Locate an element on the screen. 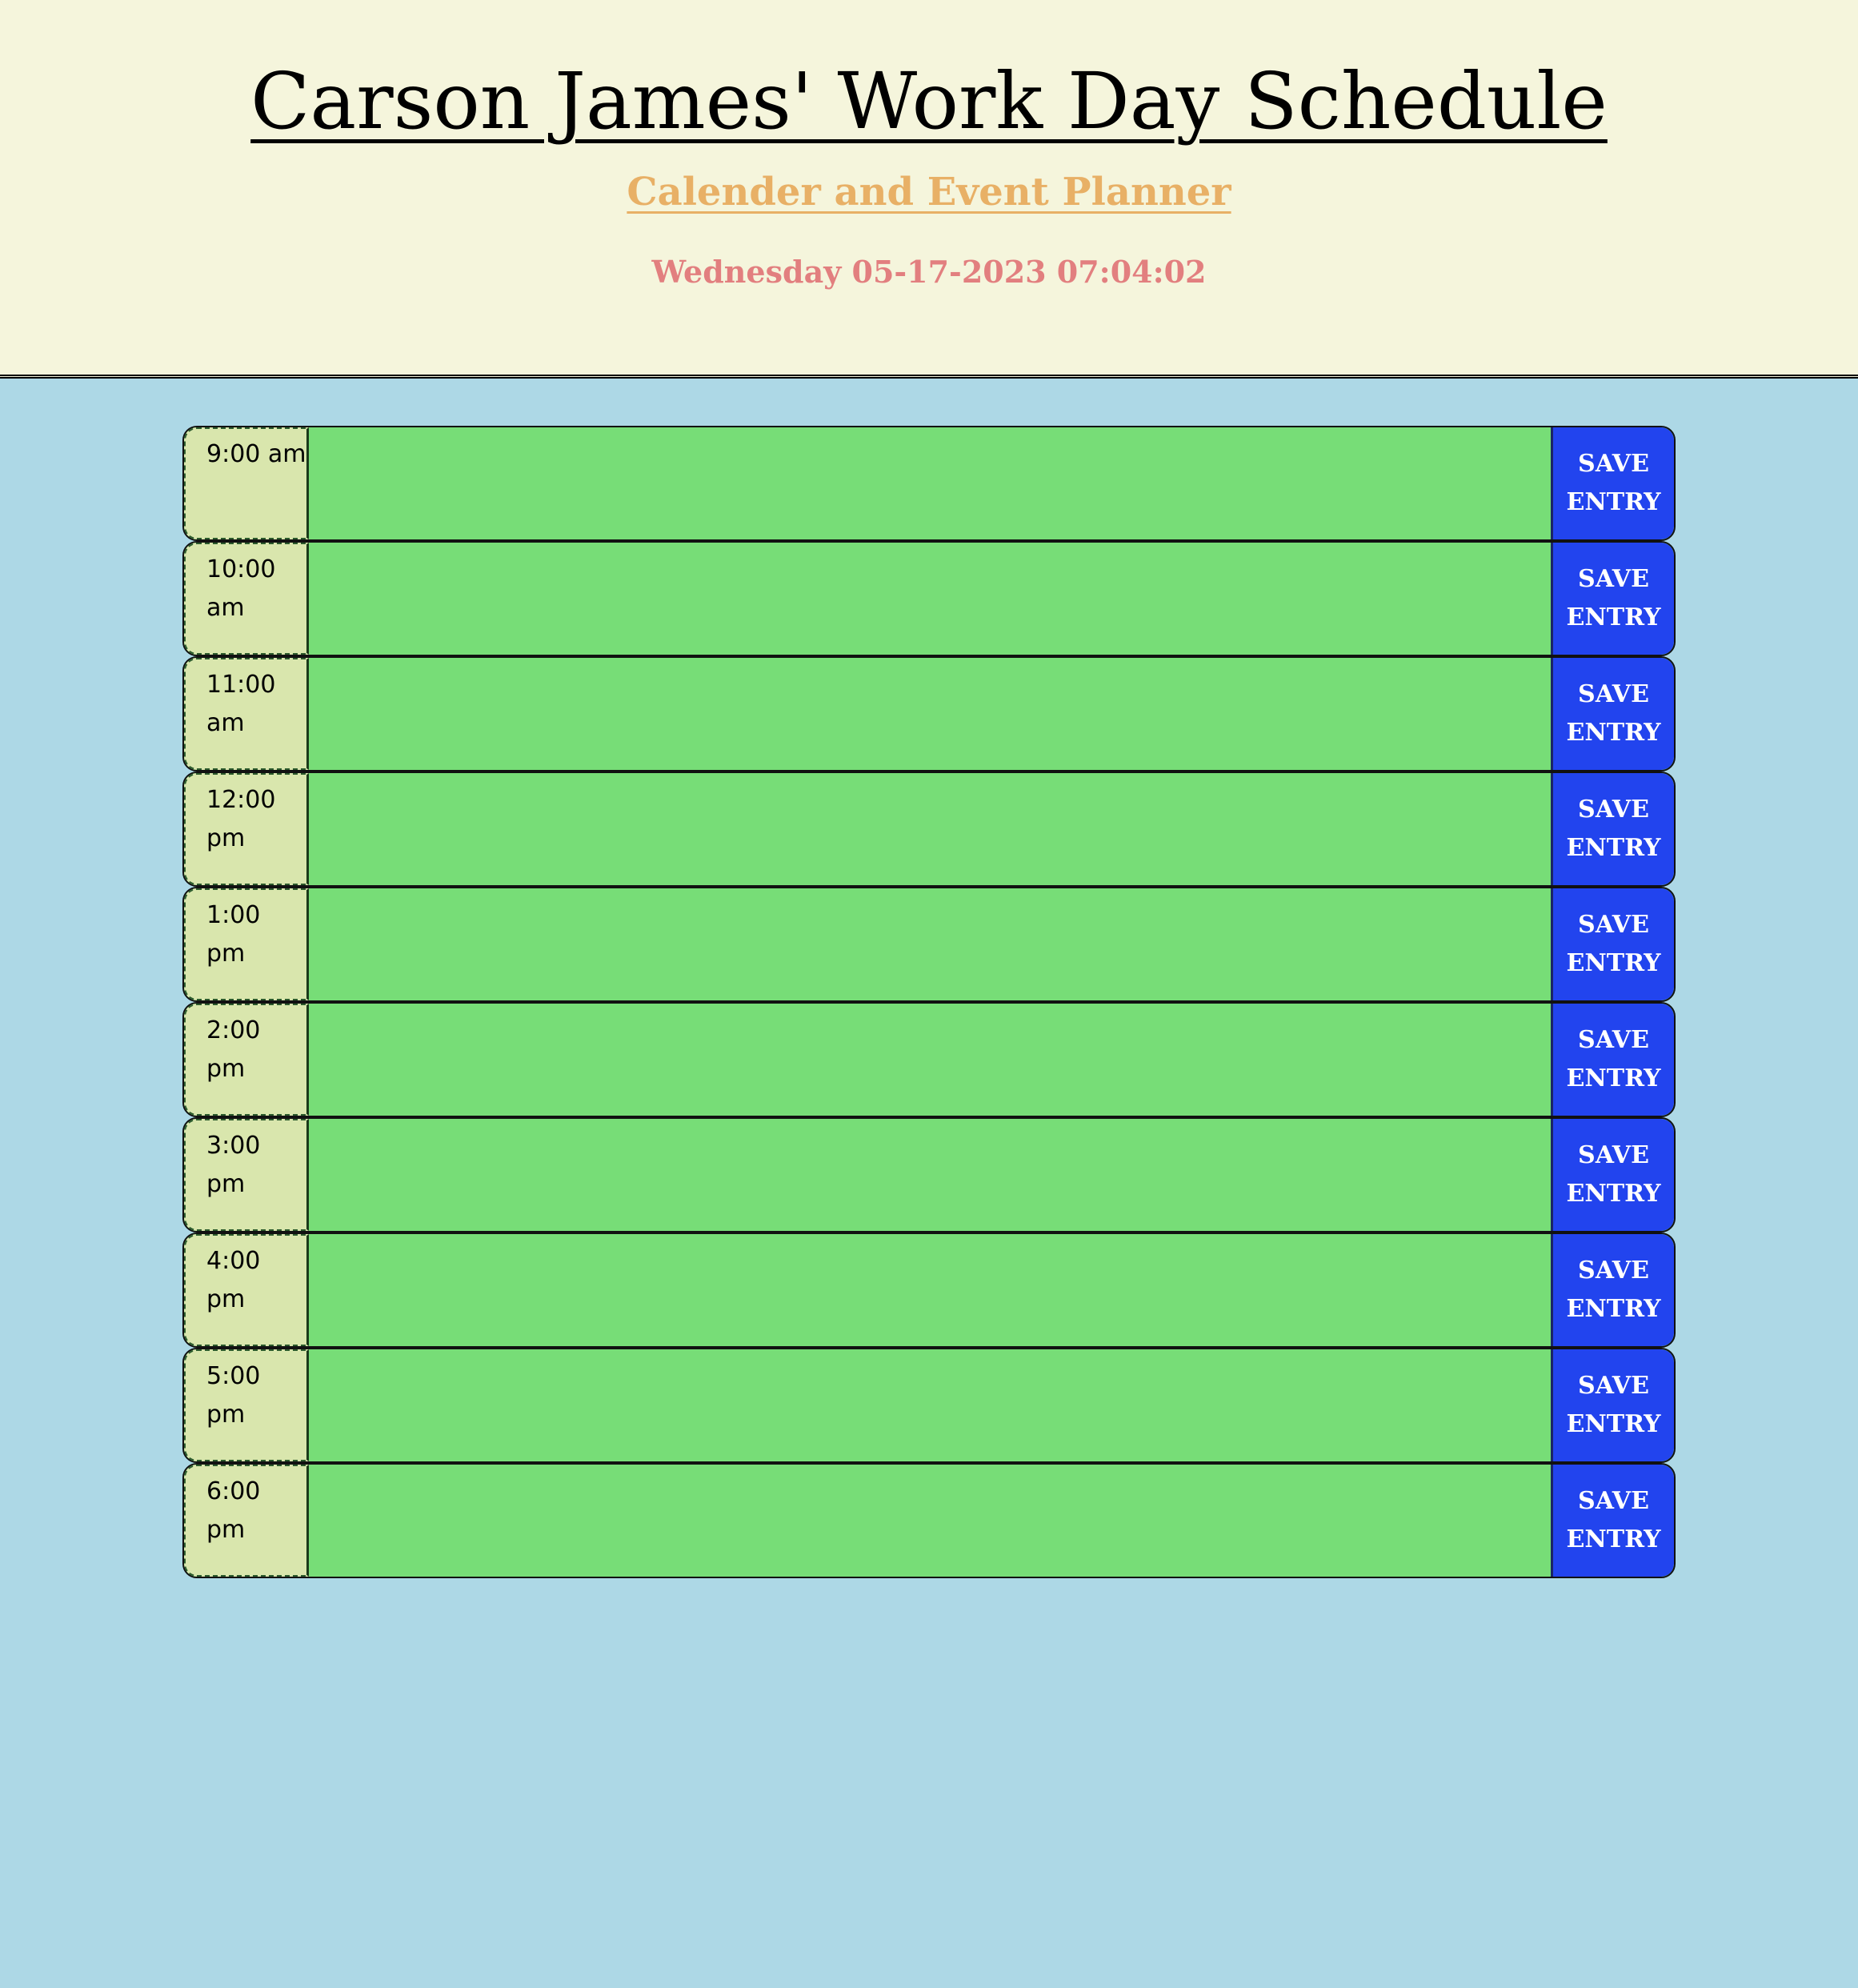 The image size is (1858, 1988). time-block-1pm: 1:00 pm SAVE ENTRY is located at coordinates (929, 944).